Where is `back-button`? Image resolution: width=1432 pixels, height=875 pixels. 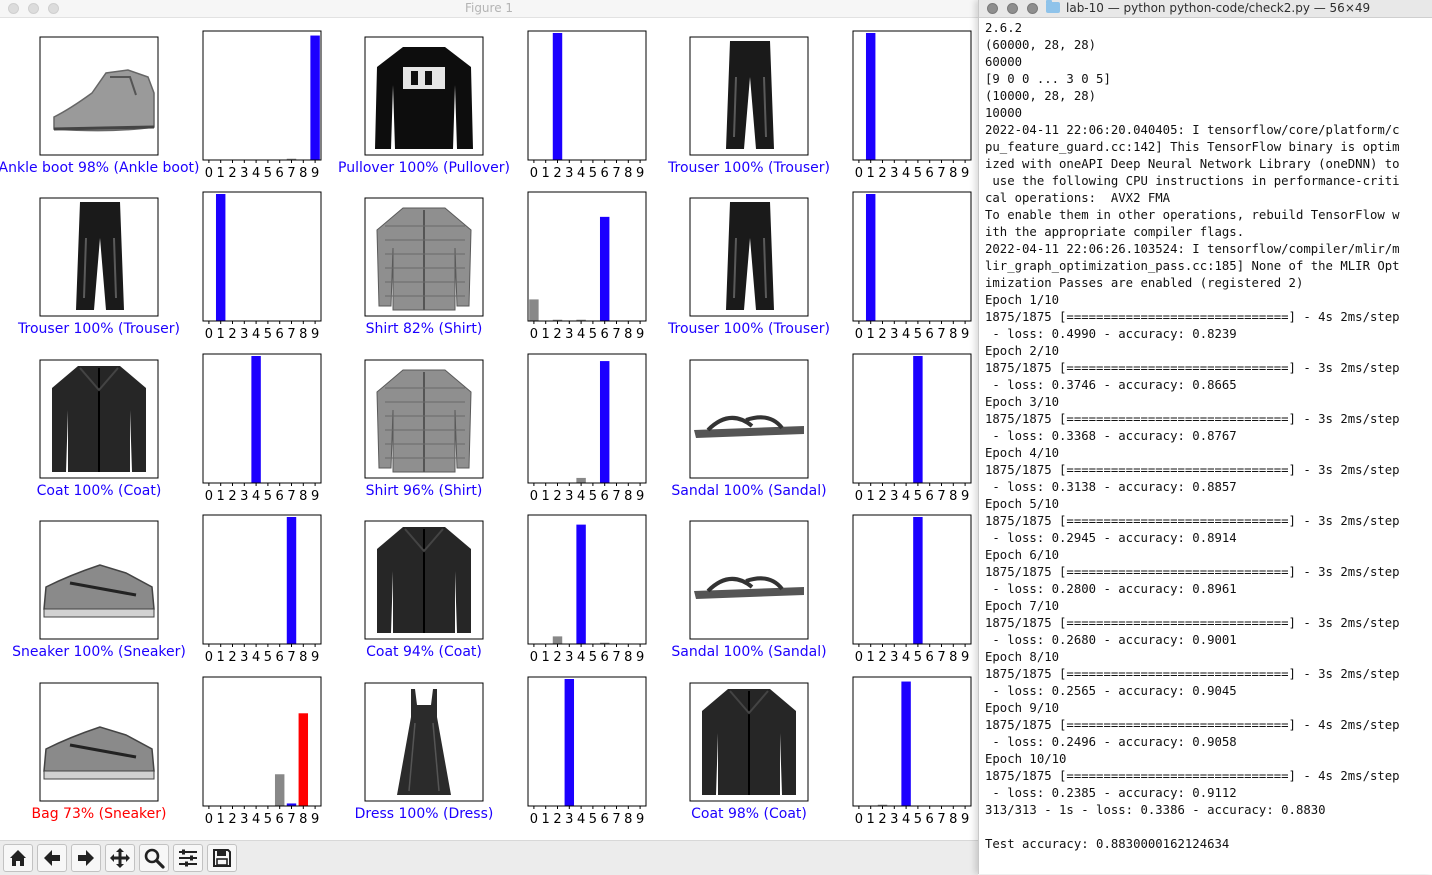
back-button is located at coordinates (52, 858).